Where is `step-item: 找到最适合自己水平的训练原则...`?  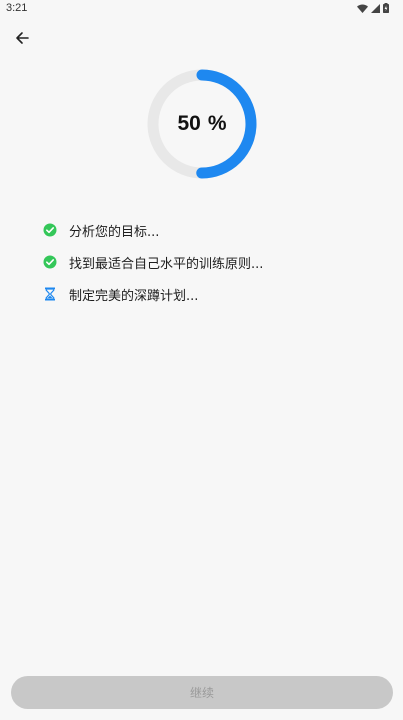
step-item: 找到最适合自己水平的训练原则... is located at coordinates (212, 262).